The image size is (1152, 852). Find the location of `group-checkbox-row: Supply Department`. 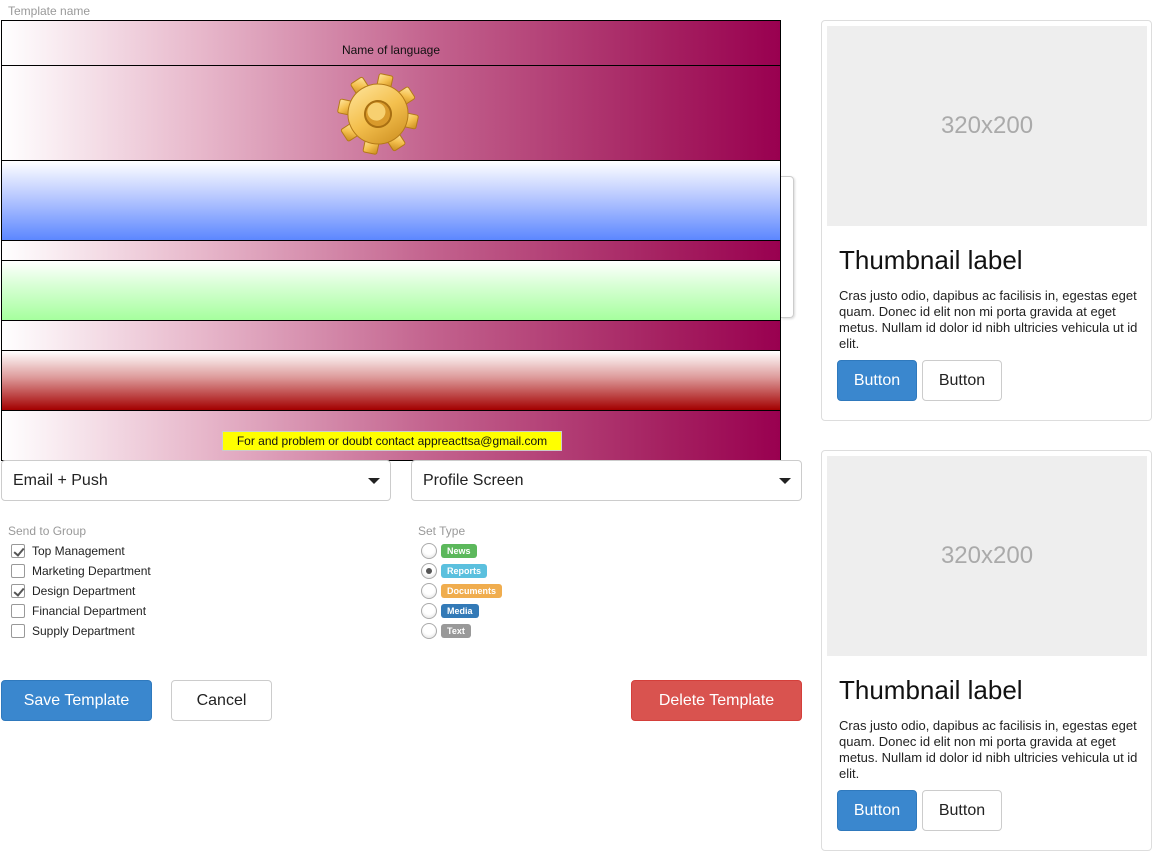

group-checkbox-row: Supply Department is located at coordinates (73, 631).